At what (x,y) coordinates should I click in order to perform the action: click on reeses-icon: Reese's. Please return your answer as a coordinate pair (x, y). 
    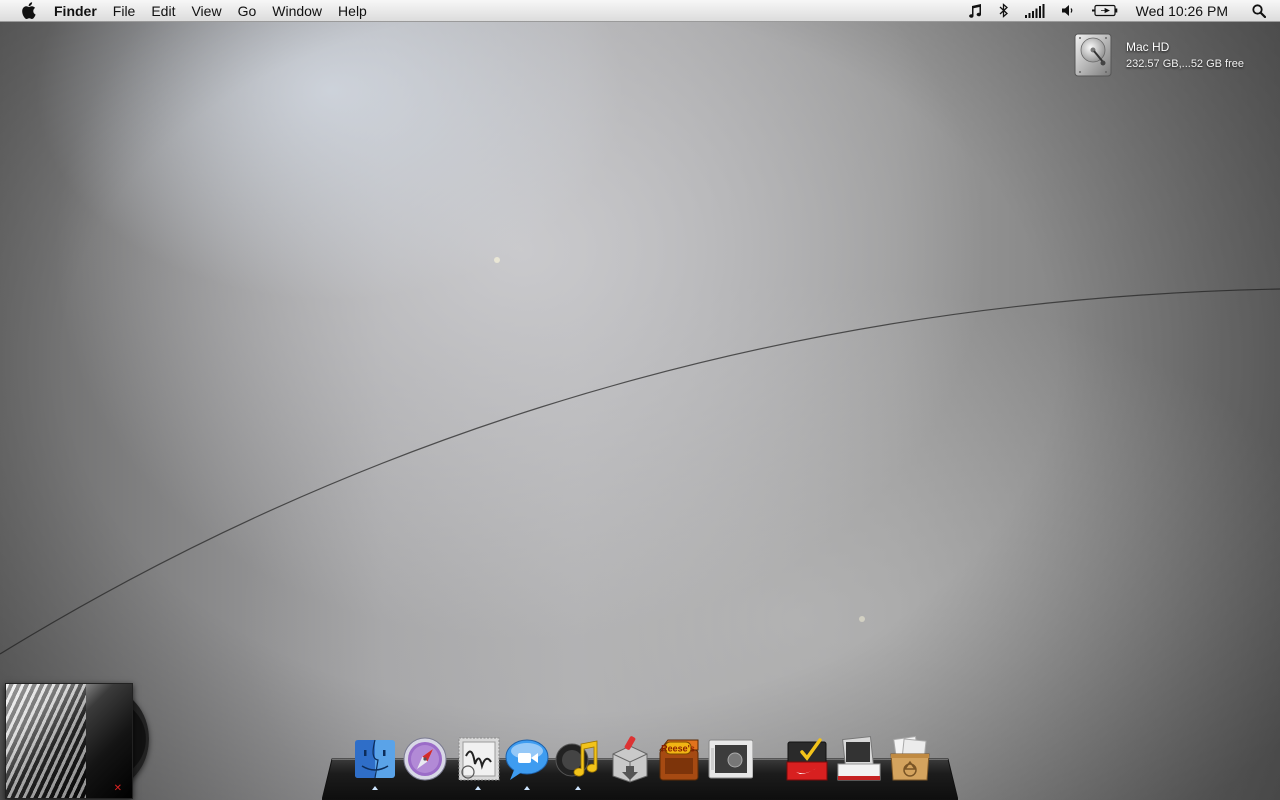
    Looking at the image, I should click on (679, 760).